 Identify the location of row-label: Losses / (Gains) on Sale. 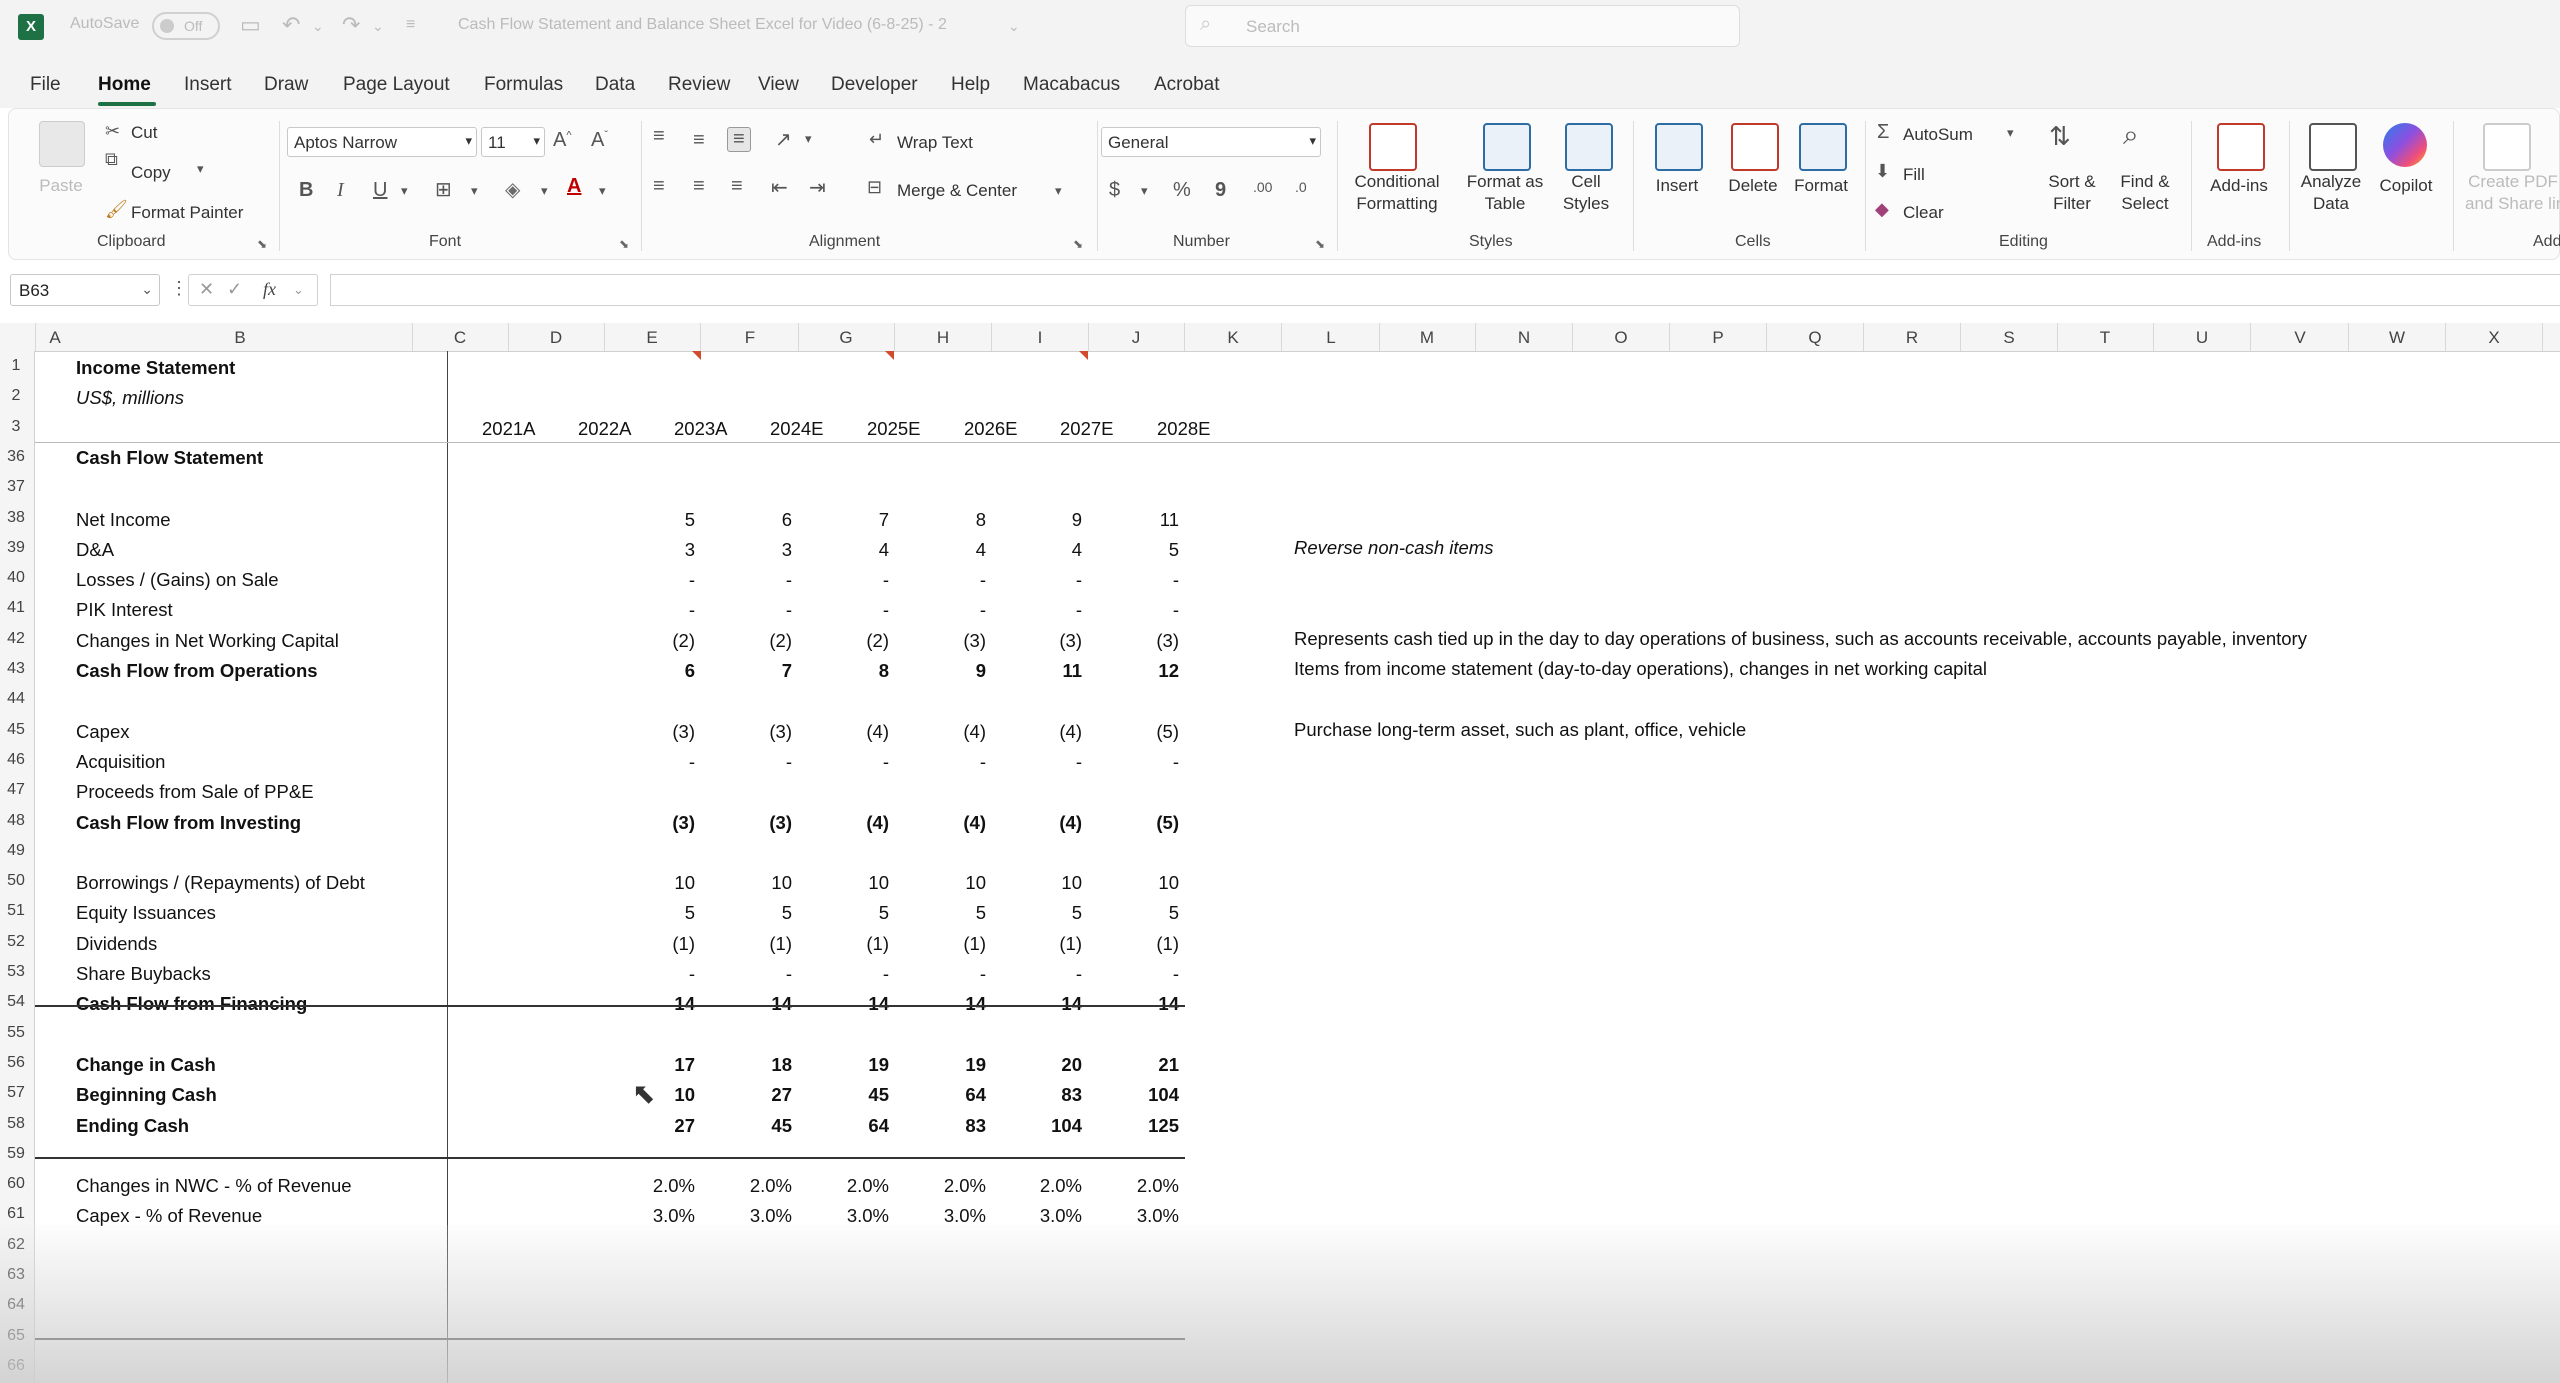
(177, 580).